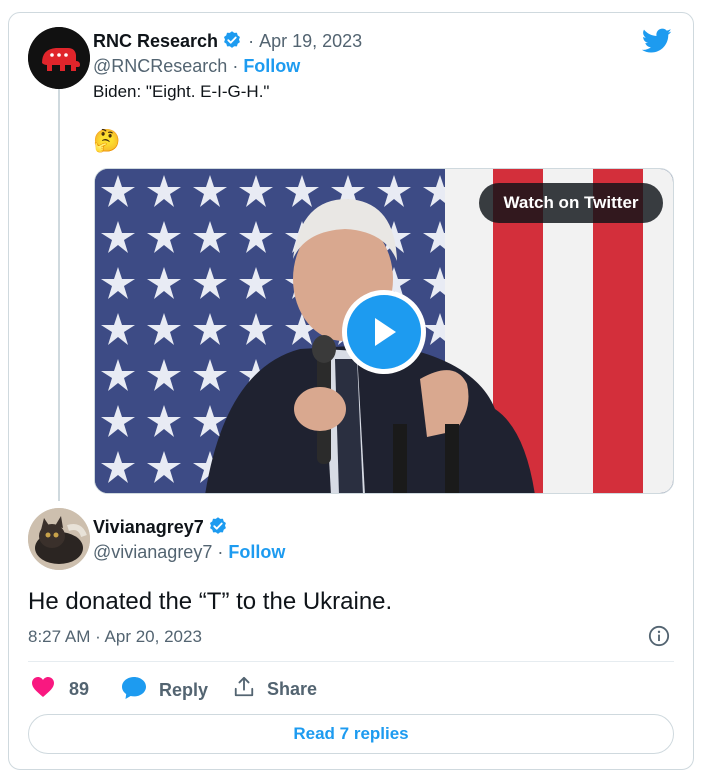 This screenshot has height=777, width=713. I want to click on author-name-row: RNC Research · Apr 19, 2023, so click(227, 42).